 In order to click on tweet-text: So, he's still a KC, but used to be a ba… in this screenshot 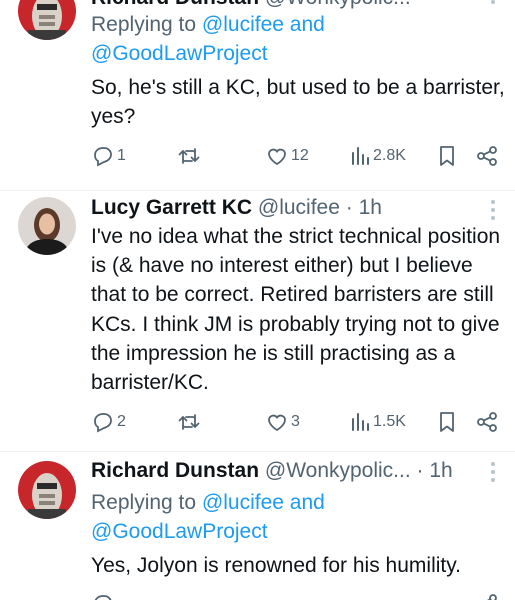, I will do `click(298, 102)`.